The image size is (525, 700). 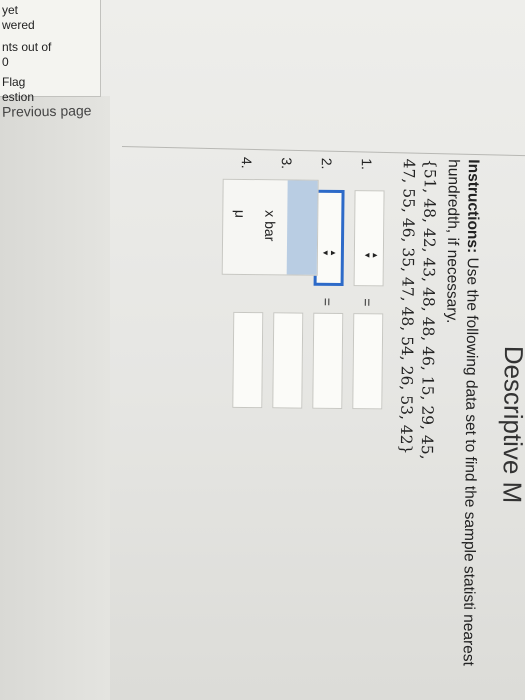 I want to click on question-status-panel: yet wered nts out of 0 Flag estion, so click(x=50, y=52).